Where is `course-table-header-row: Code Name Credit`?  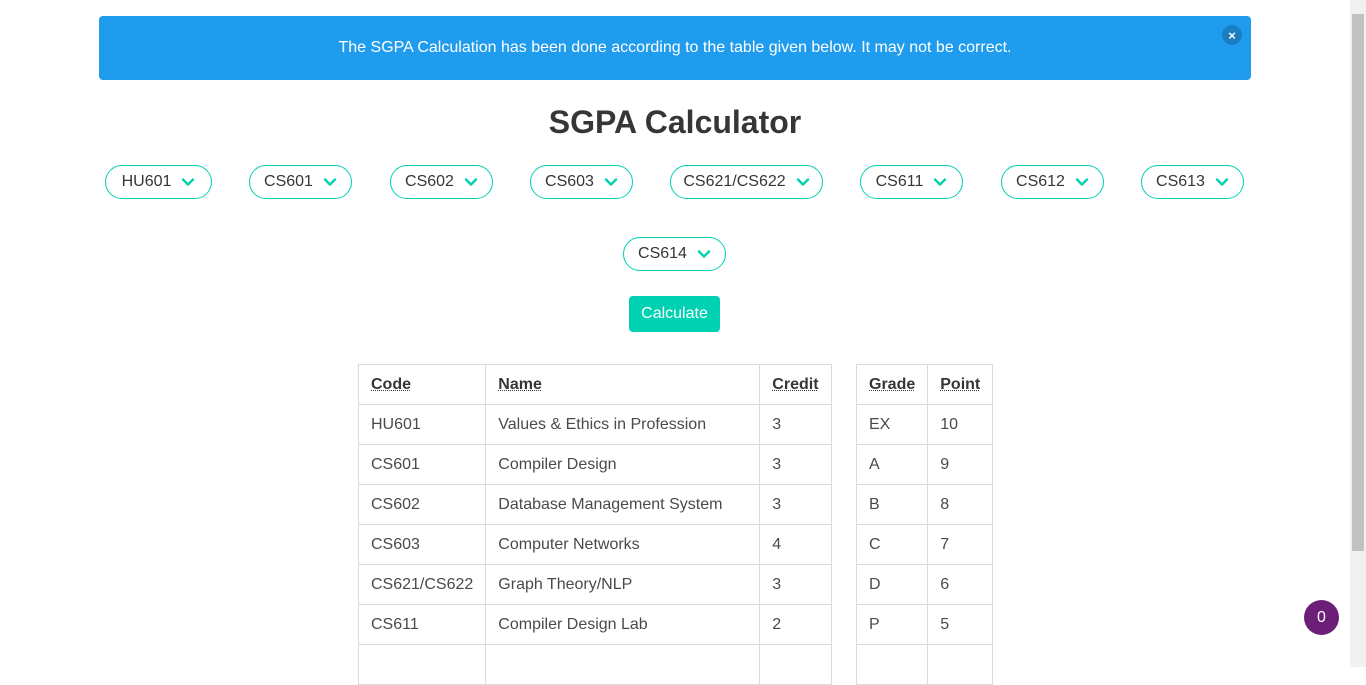 course-table-header-row: Code Name Credit is located at coordinates (594, 384).